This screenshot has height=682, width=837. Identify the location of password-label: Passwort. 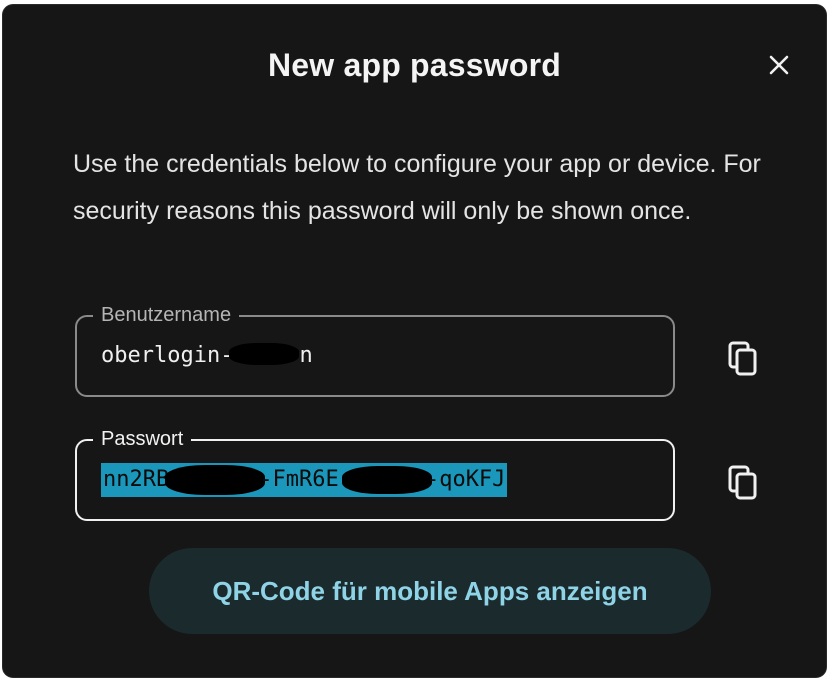
(142, 439).